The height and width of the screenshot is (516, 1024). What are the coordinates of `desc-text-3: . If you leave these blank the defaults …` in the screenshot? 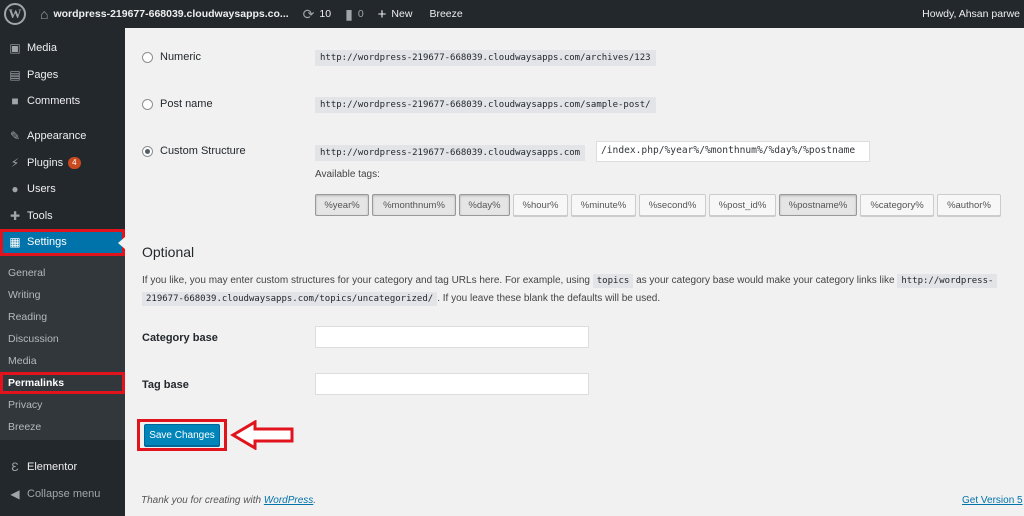 It's located at (549, 298).